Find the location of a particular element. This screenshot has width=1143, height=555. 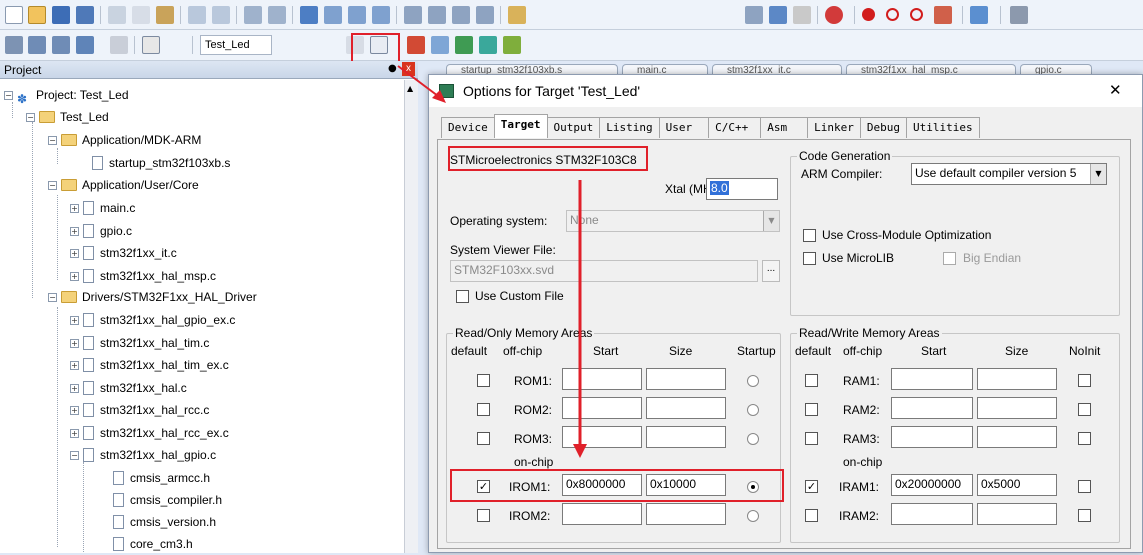

arrow-line-to-dialog is located at coordinates (418, 81).